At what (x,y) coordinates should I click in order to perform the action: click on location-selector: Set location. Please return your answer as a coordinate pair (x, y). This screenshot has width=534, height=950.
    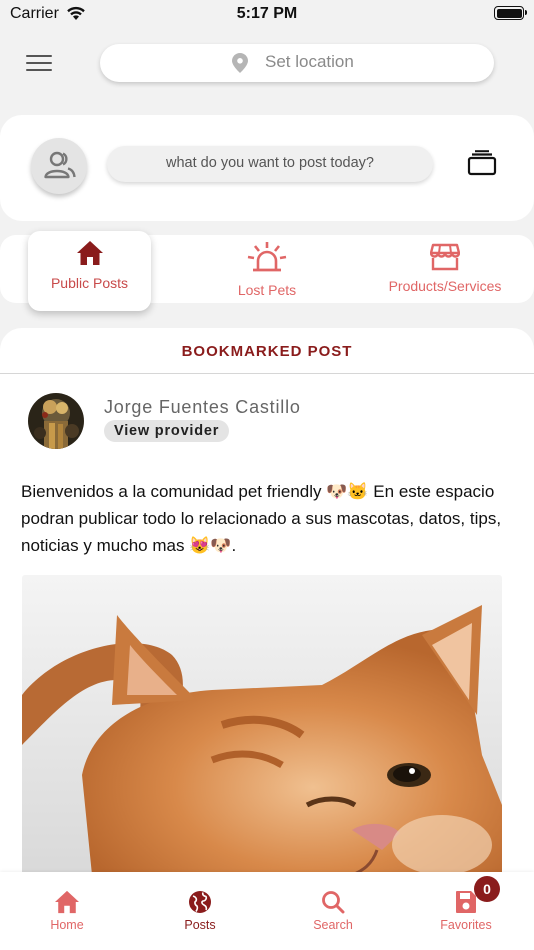
    Looking at the image, I should click on (297, 63).